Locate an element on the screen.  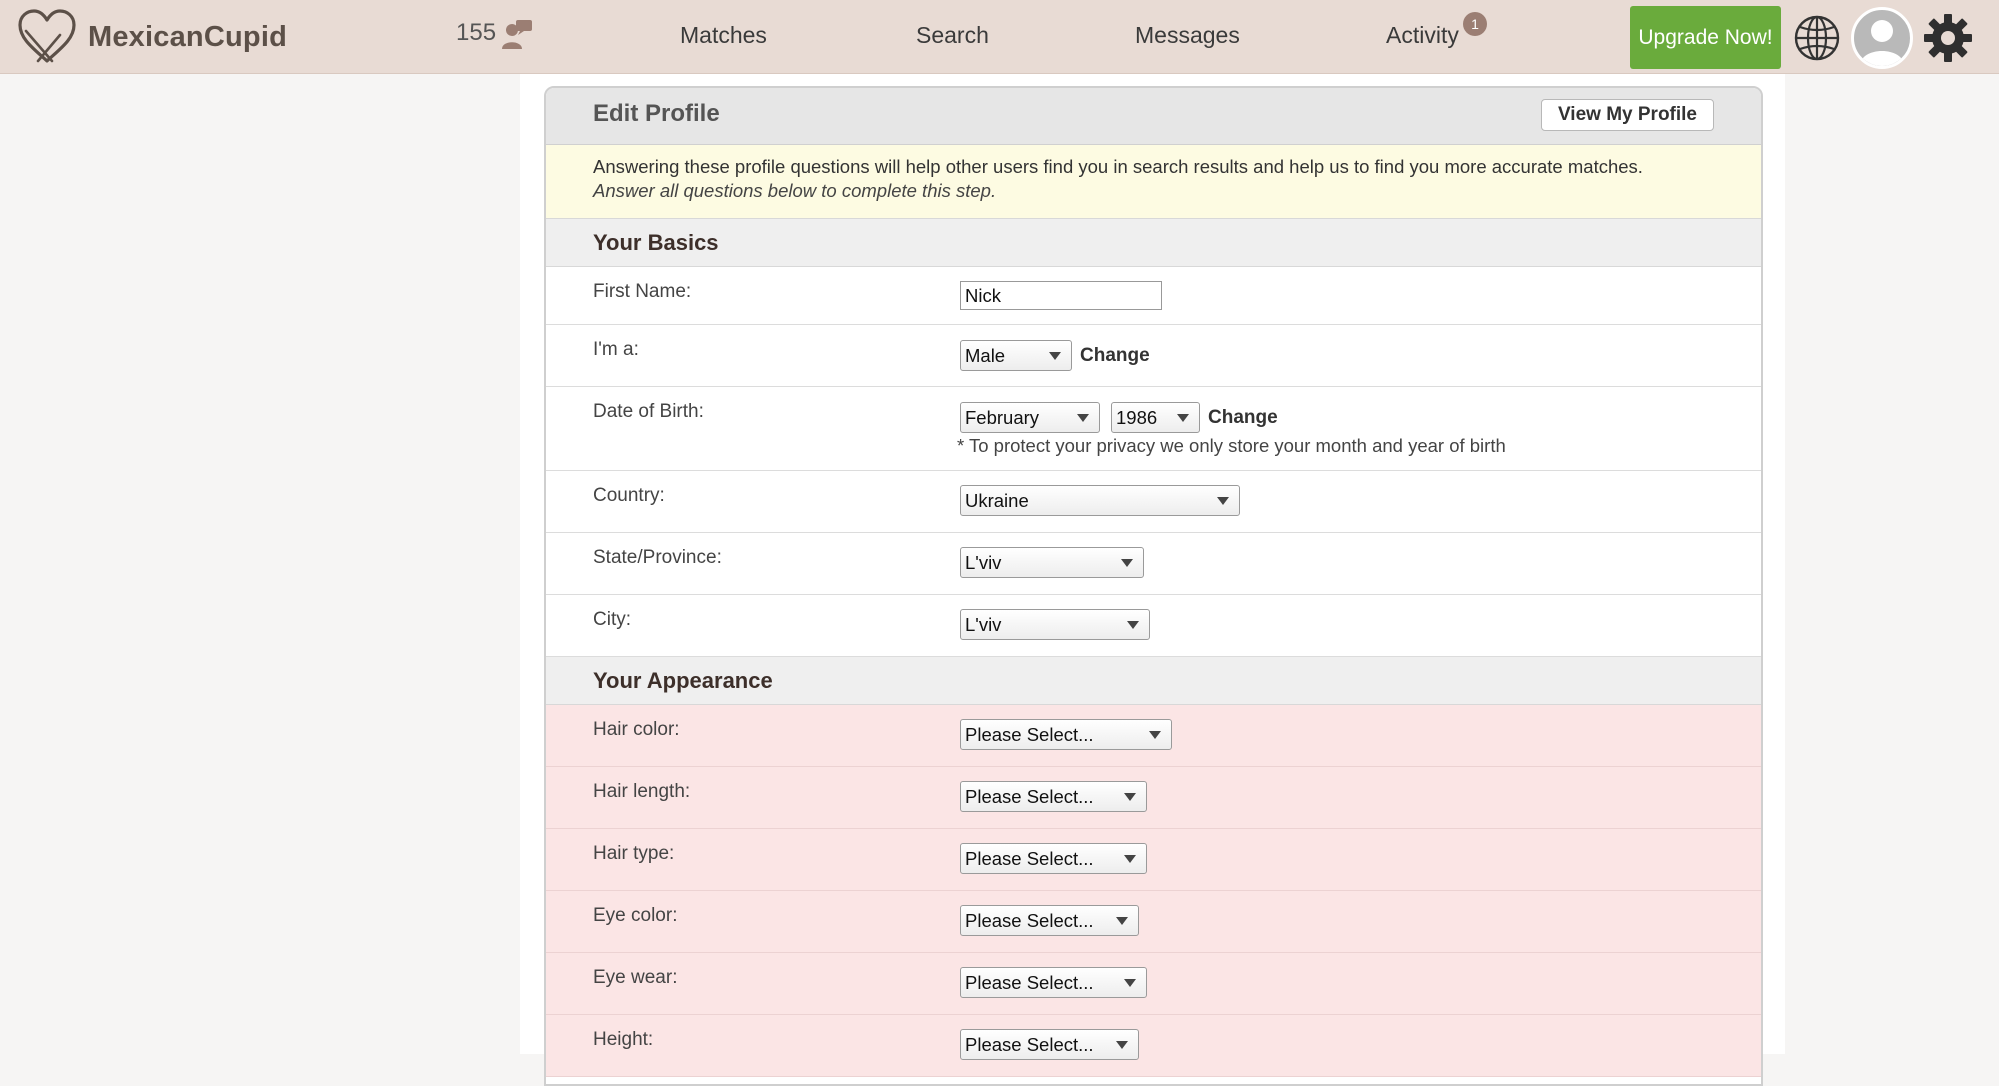
state-select: L'viv is located at coordinates (1052, 562).